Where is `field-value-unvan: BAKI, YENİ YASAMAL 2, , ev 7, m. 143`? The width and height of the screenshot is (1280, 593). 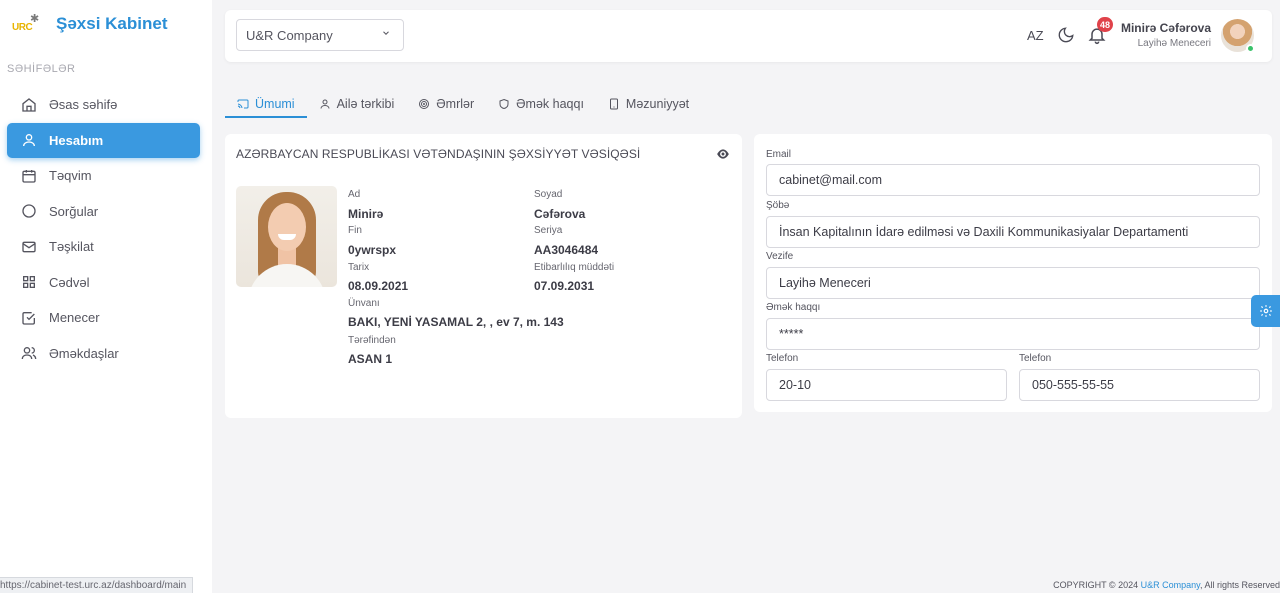 field-value-unvan: BAKI, YENİ YASAMAL 2, , ev 7, m. 143 is located at coordinates (456, 322).